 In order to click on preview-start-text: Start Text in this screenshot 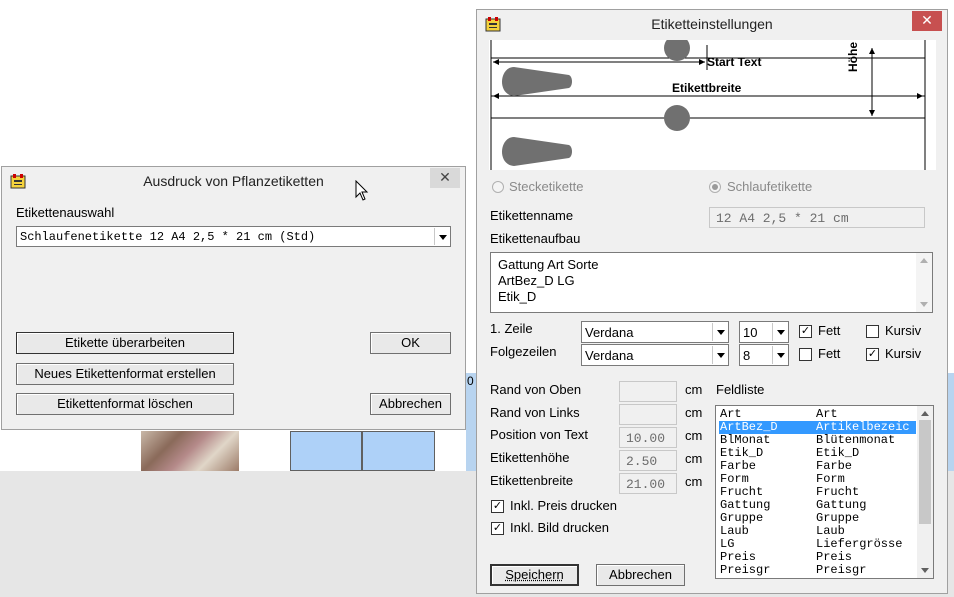, I will do `click(734, 62)`.